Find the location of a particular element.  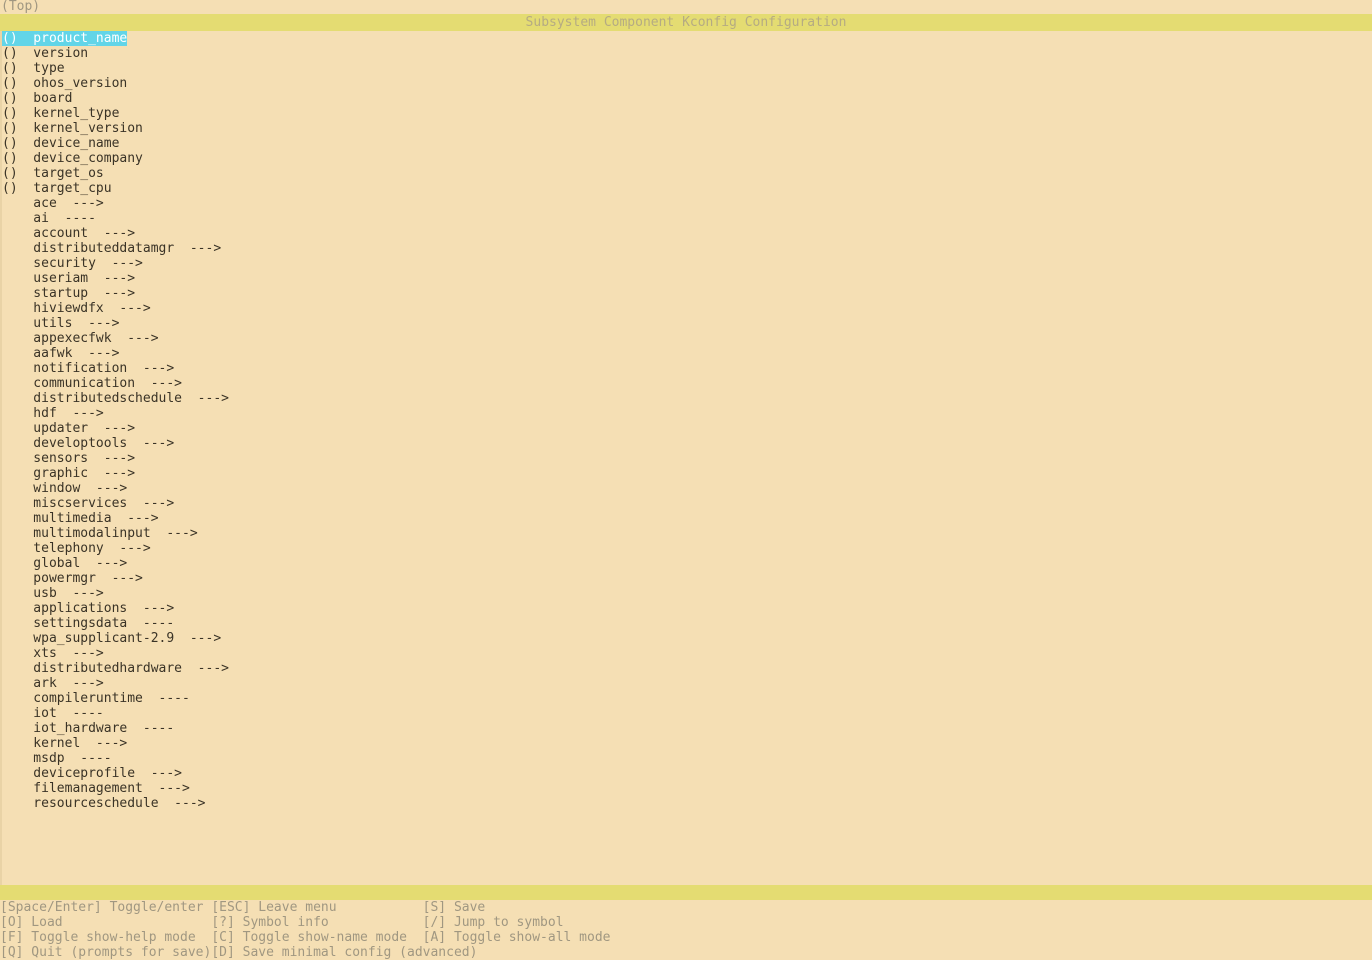

menu-item-text: distributeddatamgr ---> is located at coordinates (112, 248).